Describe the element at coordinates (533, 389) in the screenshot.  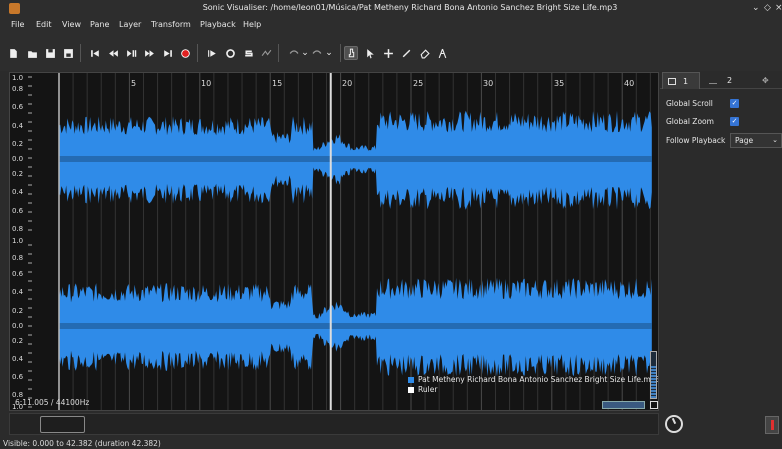
I see `legend-ruler: Ruler` at that location.